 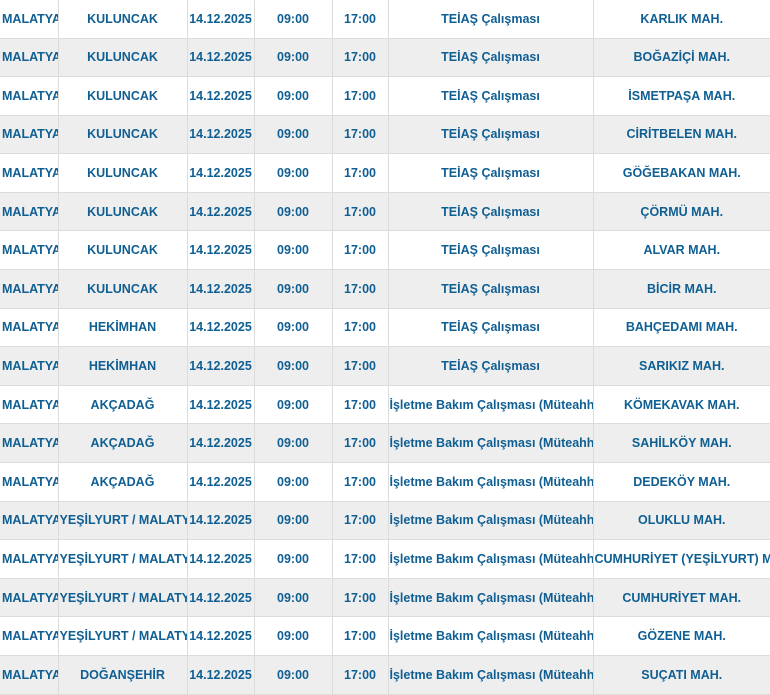 I want to click on mahalle-cell: GÖĞEBAKAN MAH., so click(x=681, y=173).